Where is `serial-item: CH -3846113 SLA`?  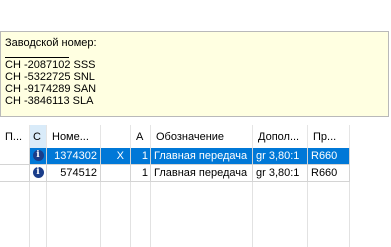
serial-item: CH -3846113 SLA is located at coordinates (49, 101).